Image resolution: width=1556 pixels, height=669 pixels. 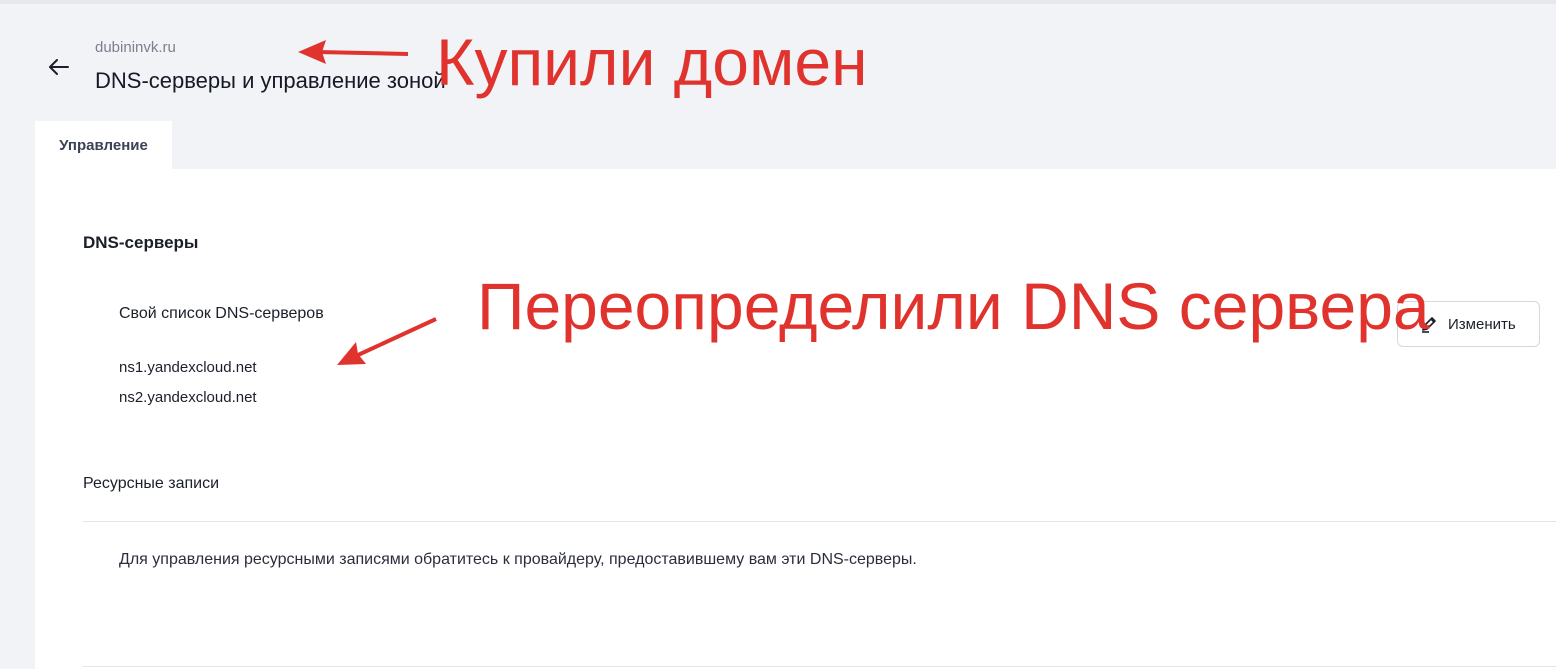 What do you see at coordinates (141, 242) in the screenshot?
I see `dns-section-title: DNS-серверы` at bounding box center [141, 242].